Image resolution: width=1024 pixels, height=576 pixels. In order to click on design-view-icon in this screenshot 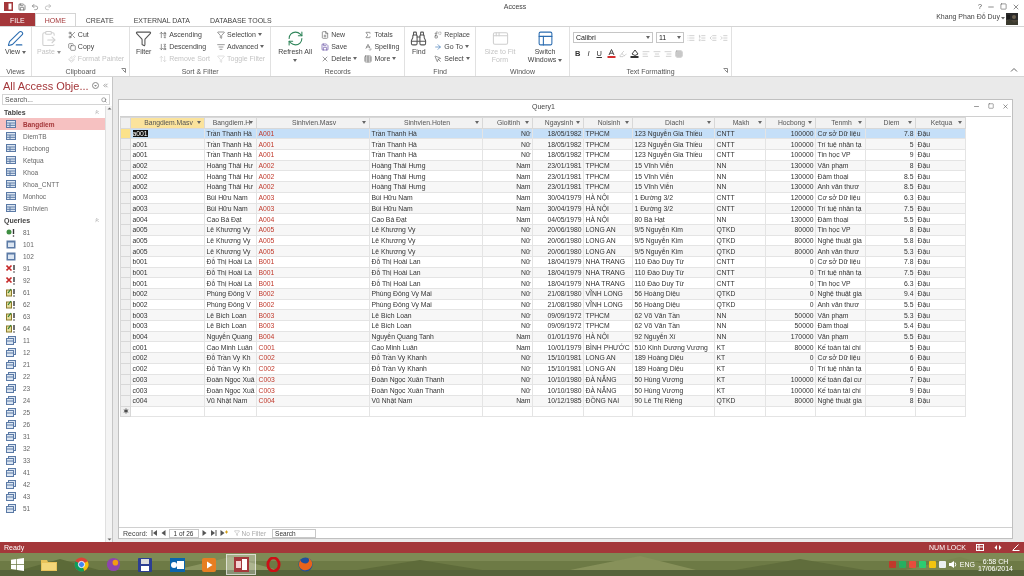, I will do `click(1016, 547)`.